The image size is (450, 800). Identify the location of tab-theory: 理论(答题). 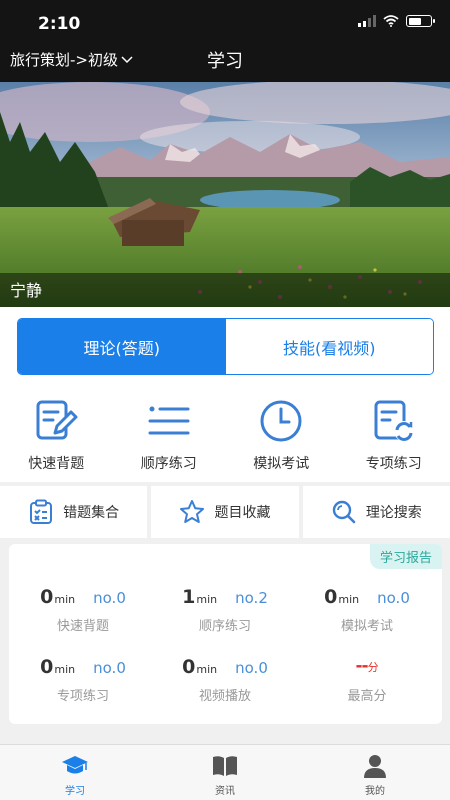
(122, 346).